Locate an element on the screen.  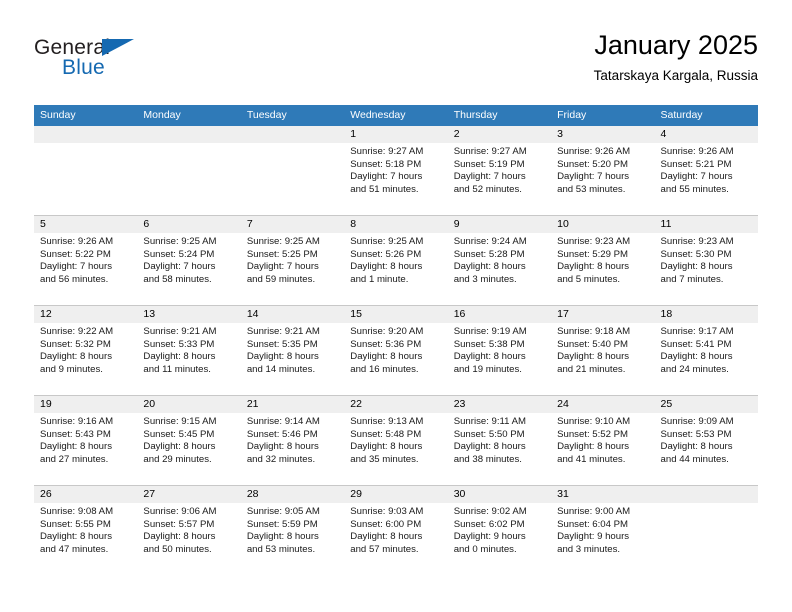
day-number: 24 is located at coordinates (602, 404).